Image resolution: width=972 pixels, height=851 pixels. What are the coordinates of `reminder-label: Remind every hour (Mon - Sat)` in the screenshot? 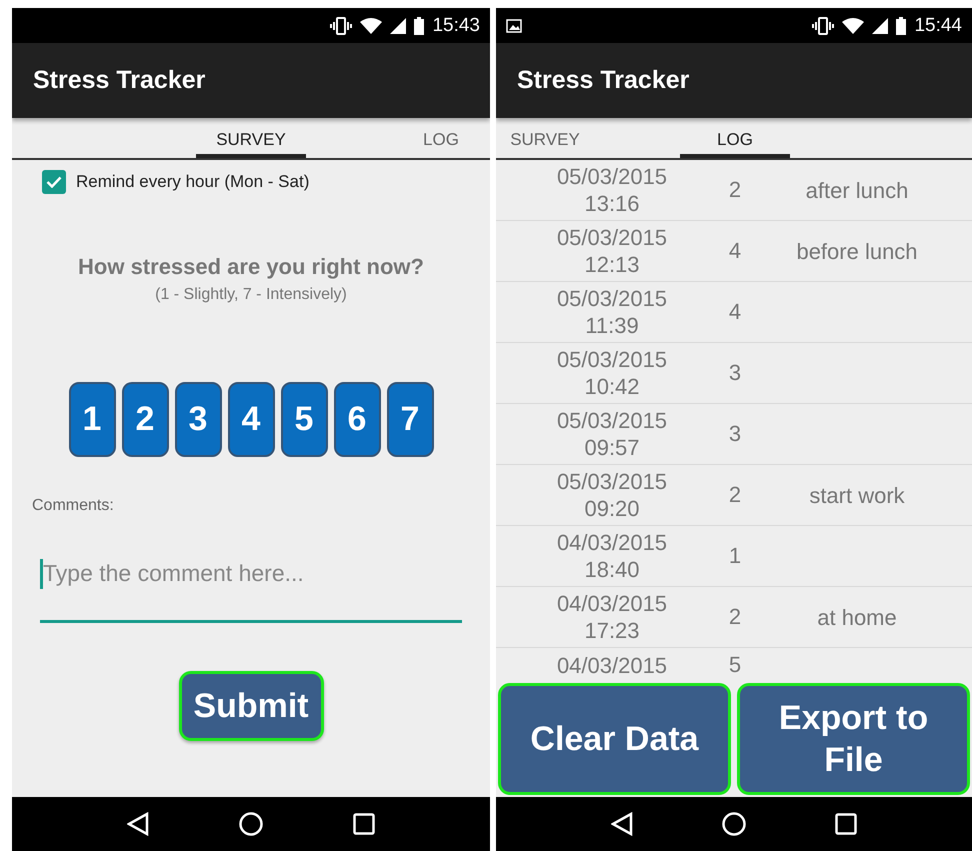 It's located at (193, 182).